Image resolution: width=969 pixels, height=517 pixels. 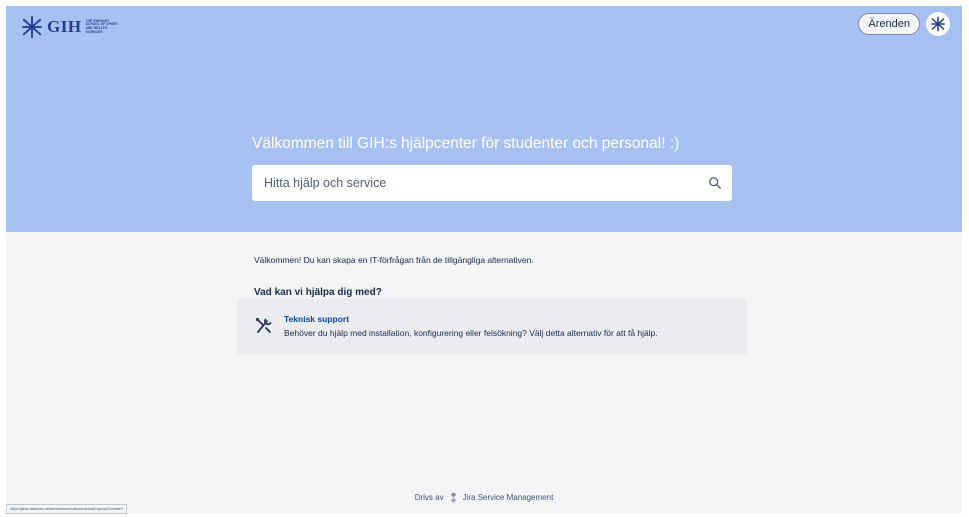 What do you see at coordinates (486, 183) in the screenshot?
I see `search-input` at bounding box center [486, 183].